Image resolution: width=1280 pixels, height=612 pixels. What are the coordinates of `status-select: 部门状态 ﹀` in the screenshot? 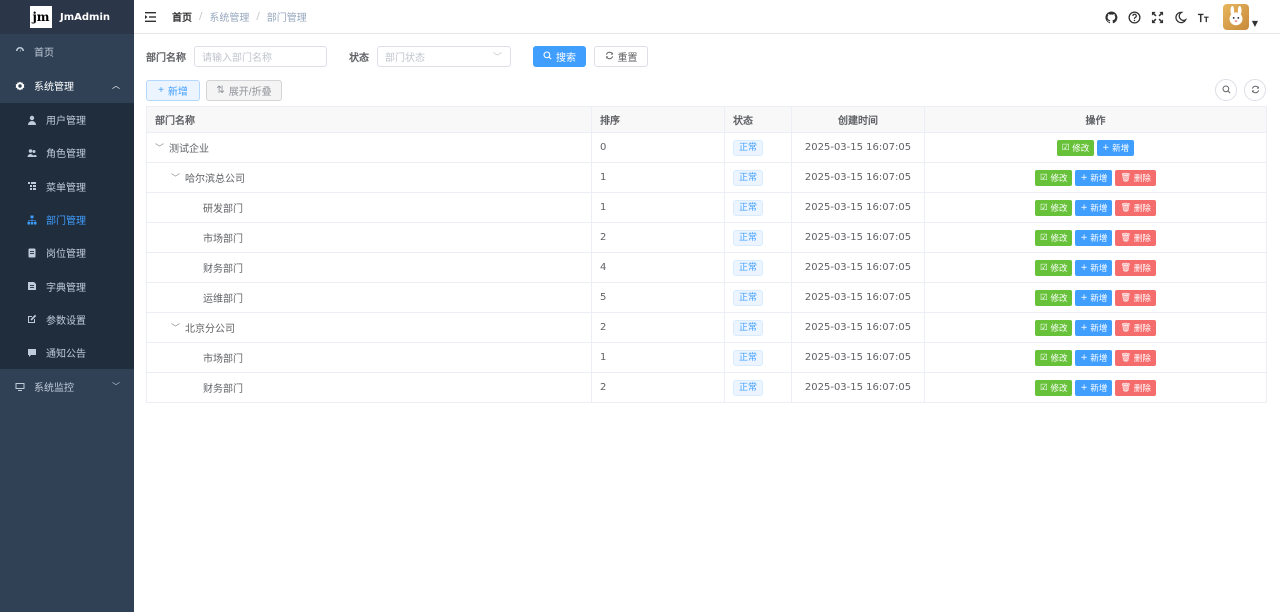 It's located at (444, 56).